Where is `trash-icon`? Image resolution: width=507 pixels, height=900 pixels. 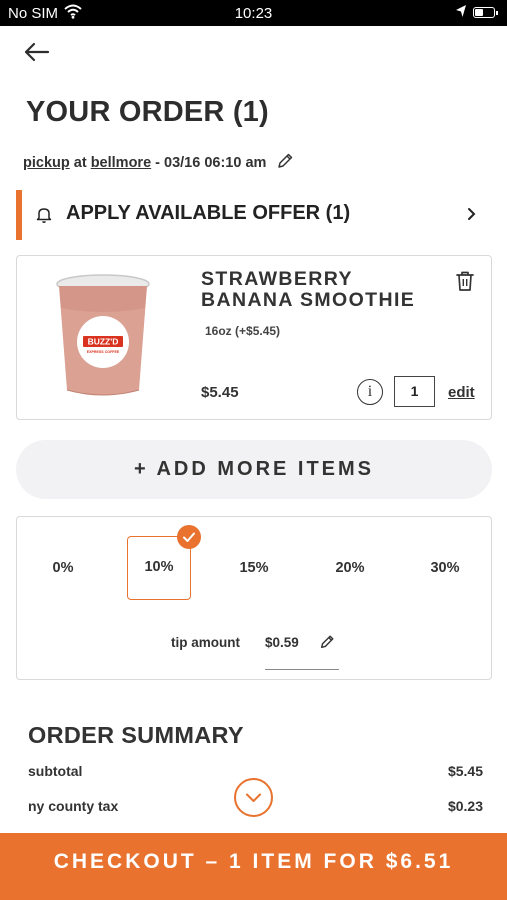
trash-icon is located at coordinates (465, 283).